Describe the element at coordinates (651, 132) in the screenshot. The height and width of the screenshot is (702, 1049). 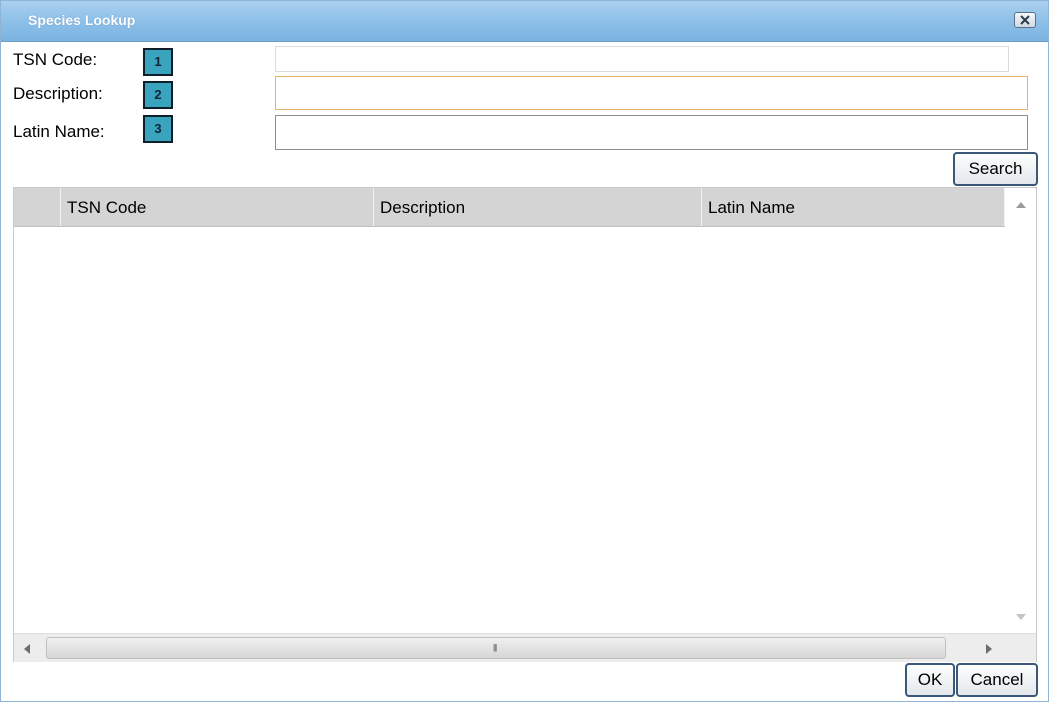
I see `latin-name-input` at that location.